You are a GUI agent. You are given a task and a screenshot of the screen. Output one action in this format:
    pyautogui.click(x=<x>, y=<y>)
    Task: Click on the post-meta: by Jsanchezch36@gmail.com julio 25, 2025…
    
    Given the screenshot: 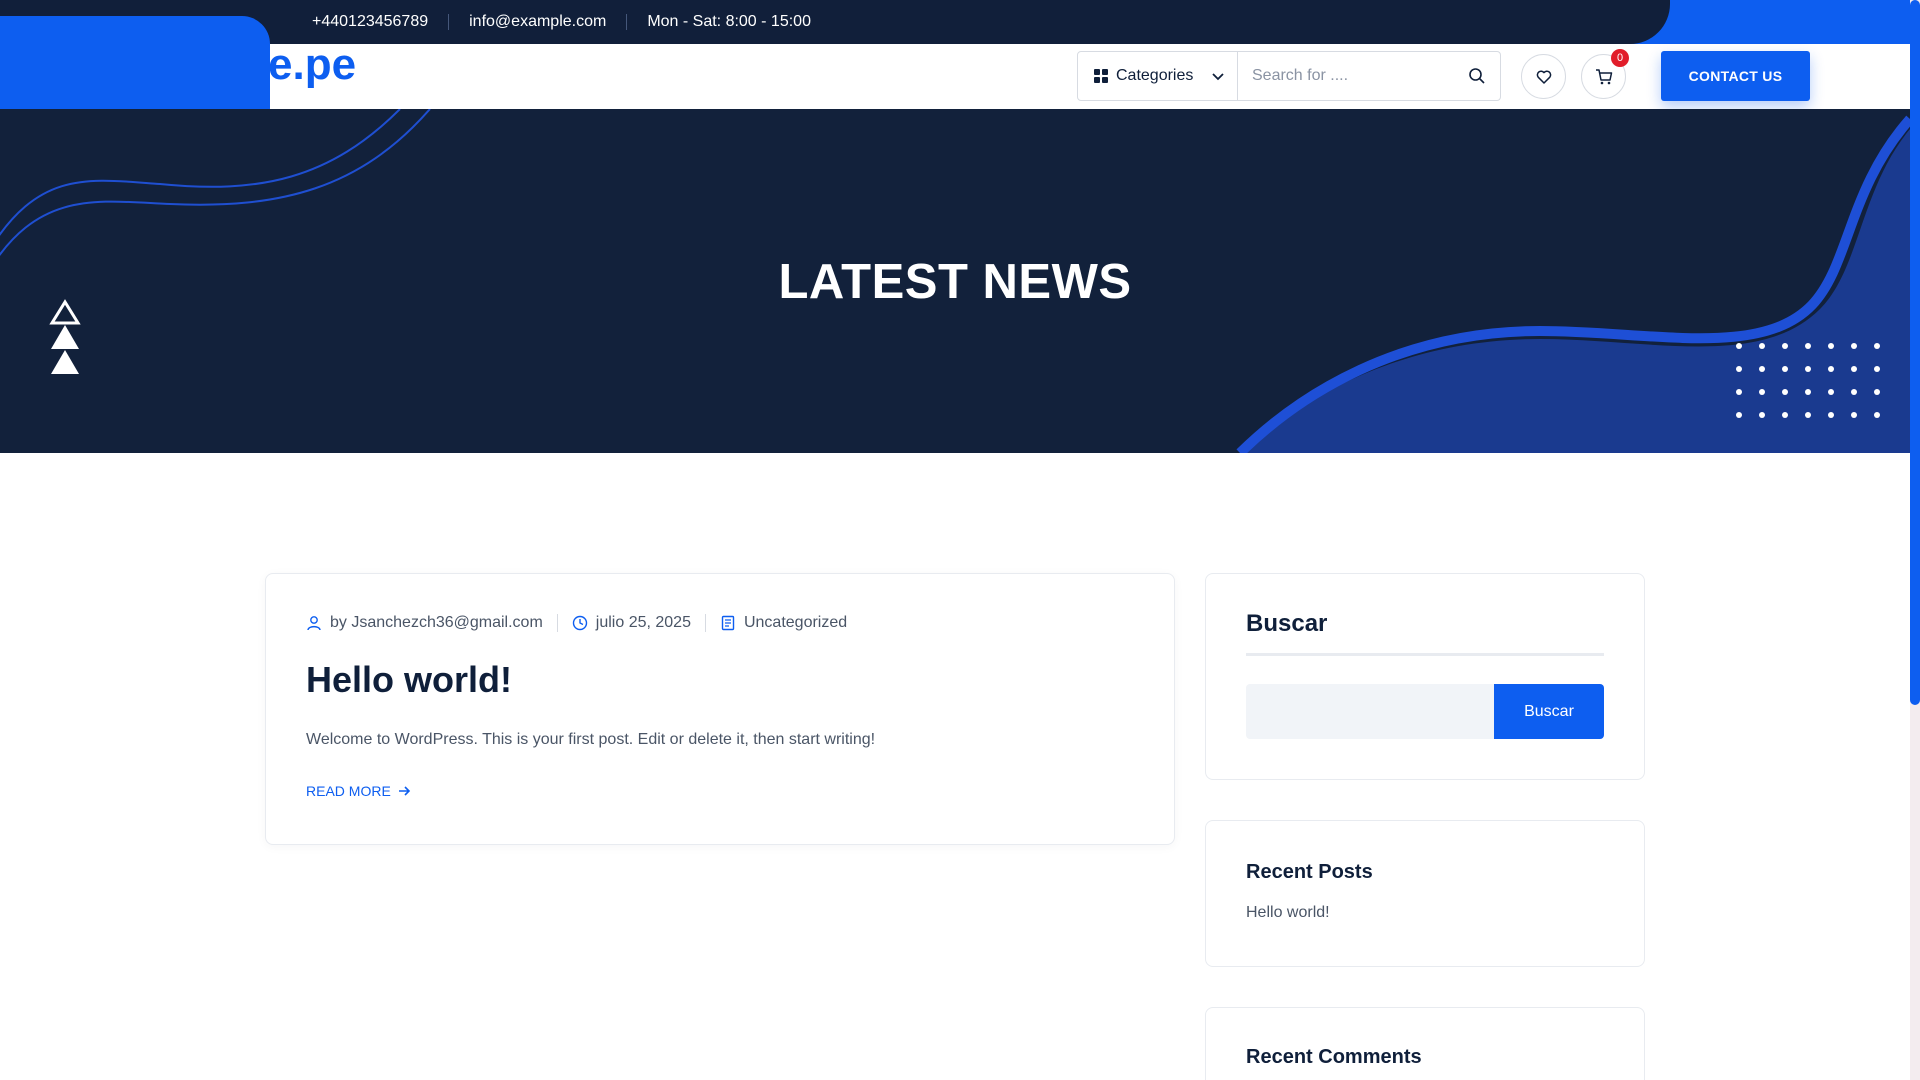 What is the action you would take?
    pyautogui.click(x=576, y=623)
    